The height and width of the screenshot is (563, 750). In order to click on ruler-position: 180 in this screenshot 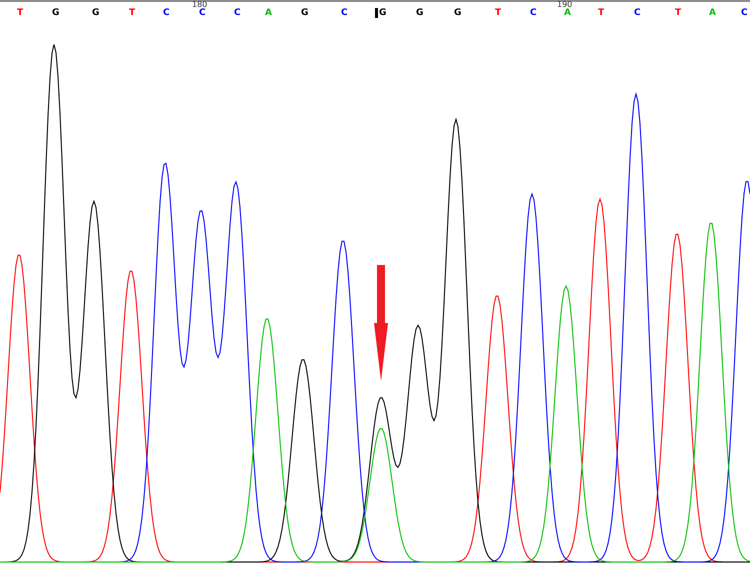, I will do `click(200, 4)`.